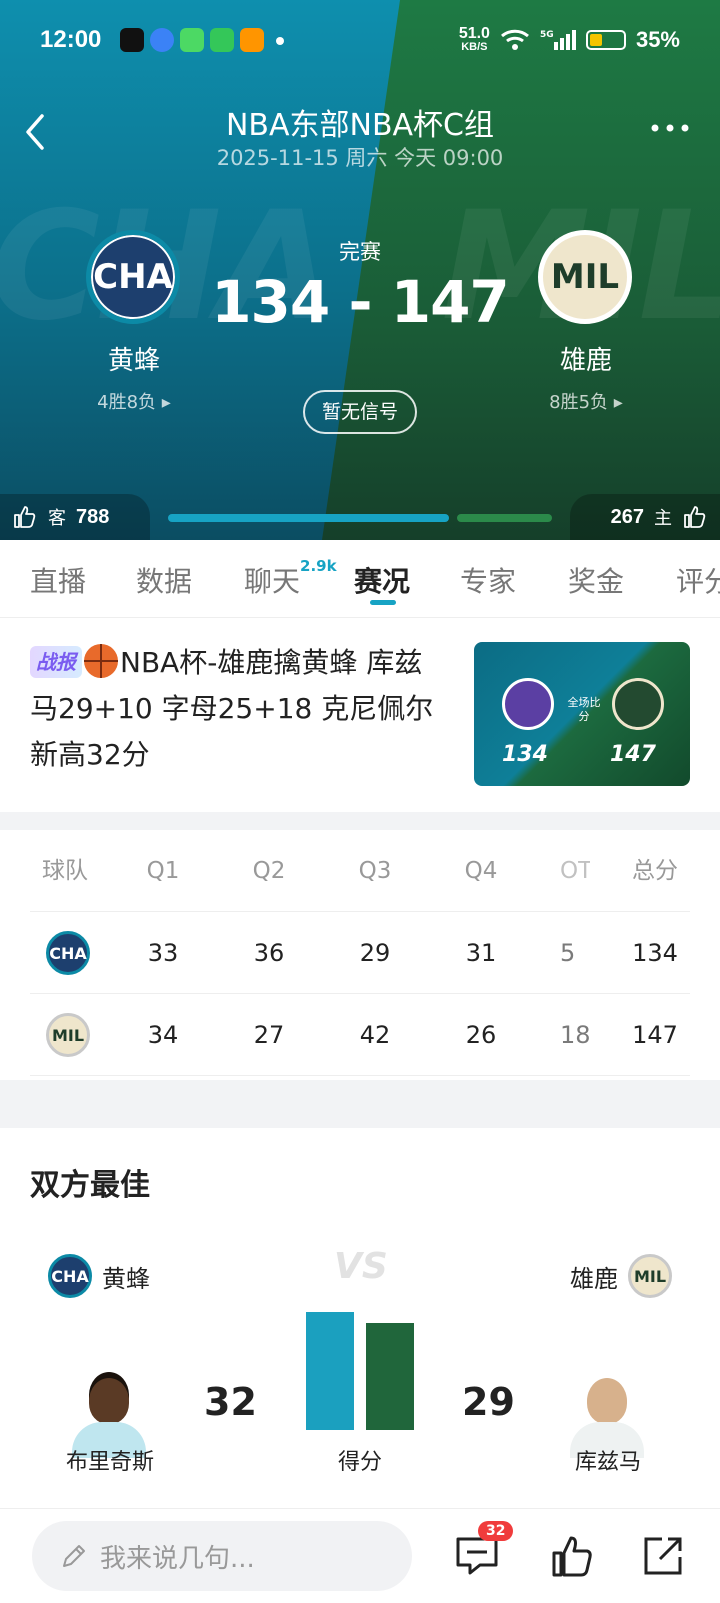 This screenshot has width=720, height=1603. What do you see at coordinates (360, 302) in the screenshot?
I see `match-score: 134 - 147` at bounding box center [360, 302].